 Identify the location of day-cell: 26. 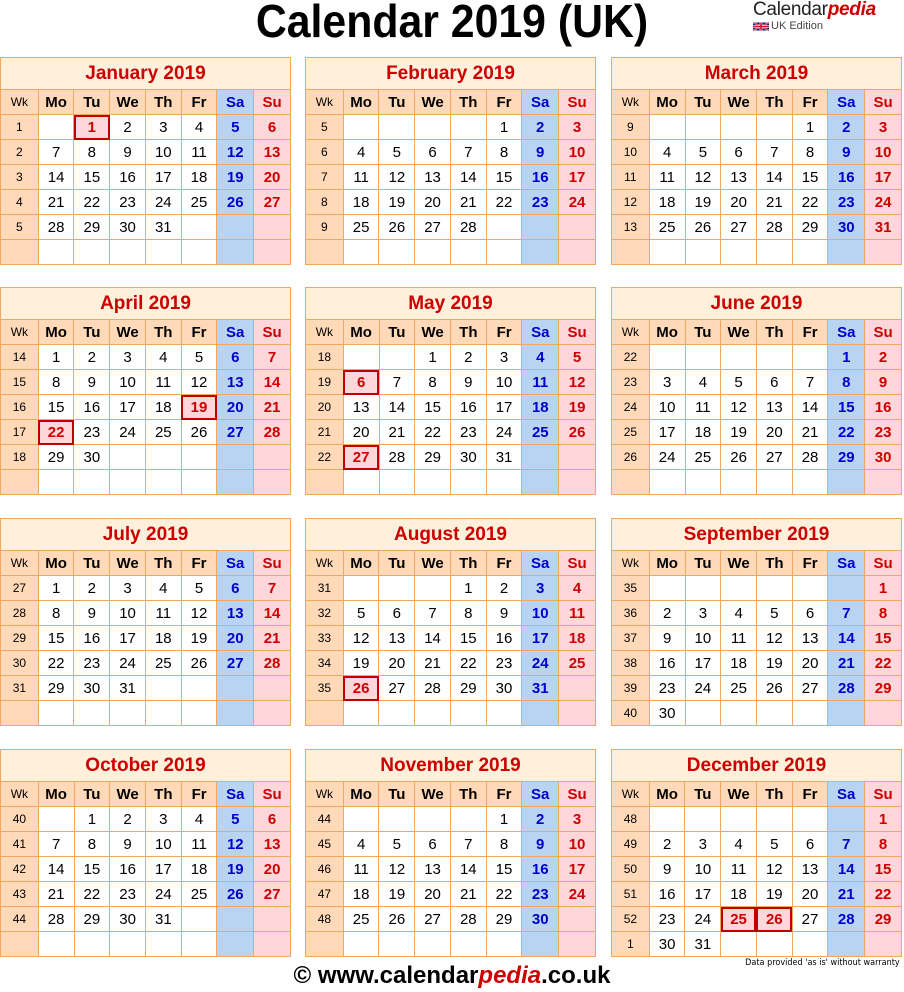
(703, 227).